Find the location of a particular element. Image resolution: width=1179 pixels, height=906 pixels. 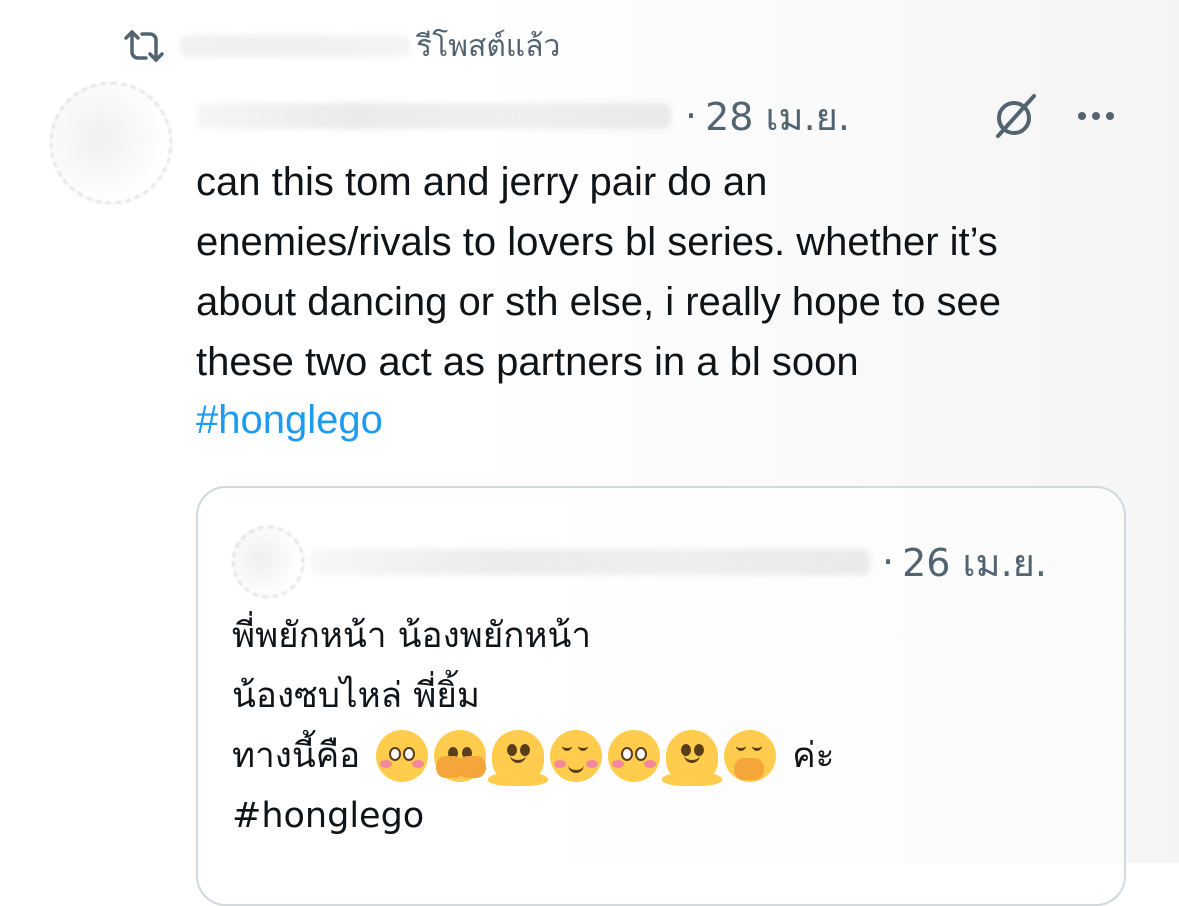

tweet-date: 28 เม.ย. is located at coordinates (777, 116).